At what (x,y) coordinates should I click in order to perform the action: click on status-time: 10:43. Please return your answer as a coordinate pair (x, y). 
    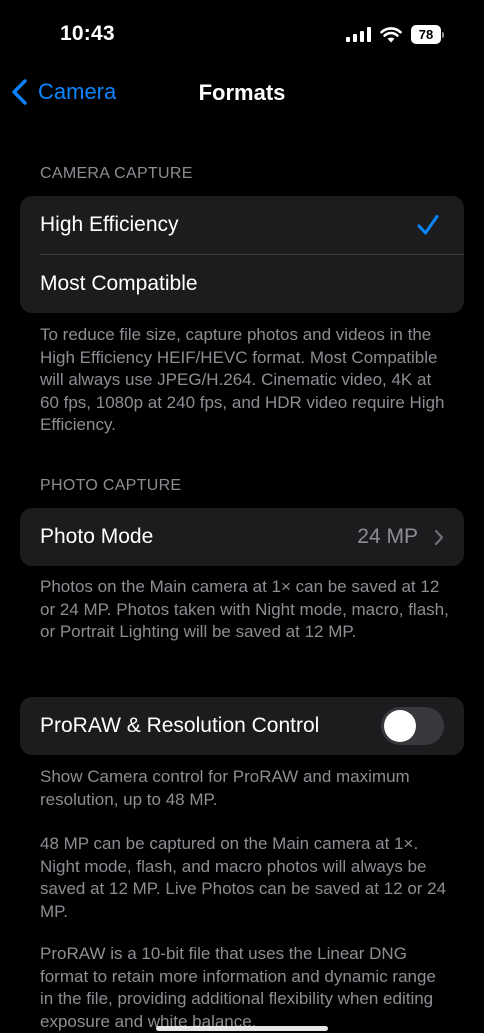
    Looking at the image, I should click on (87, 33).